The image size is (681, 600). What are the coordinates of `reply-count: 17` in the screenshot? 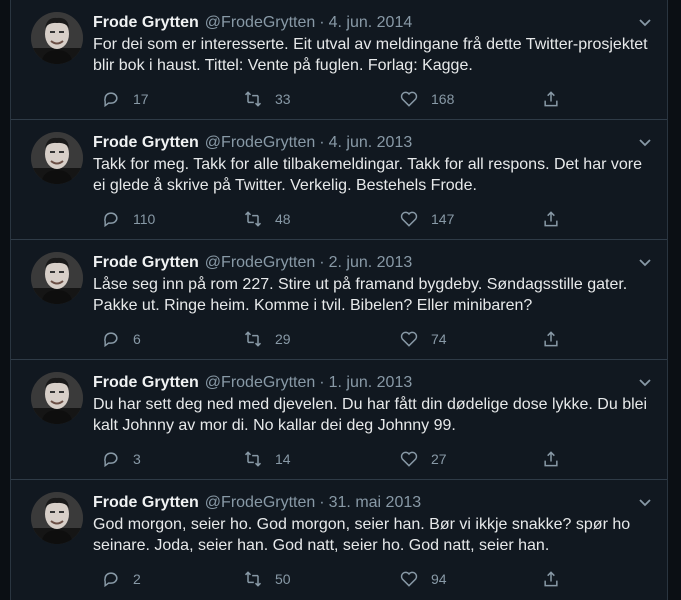 It's located at (141, 99).